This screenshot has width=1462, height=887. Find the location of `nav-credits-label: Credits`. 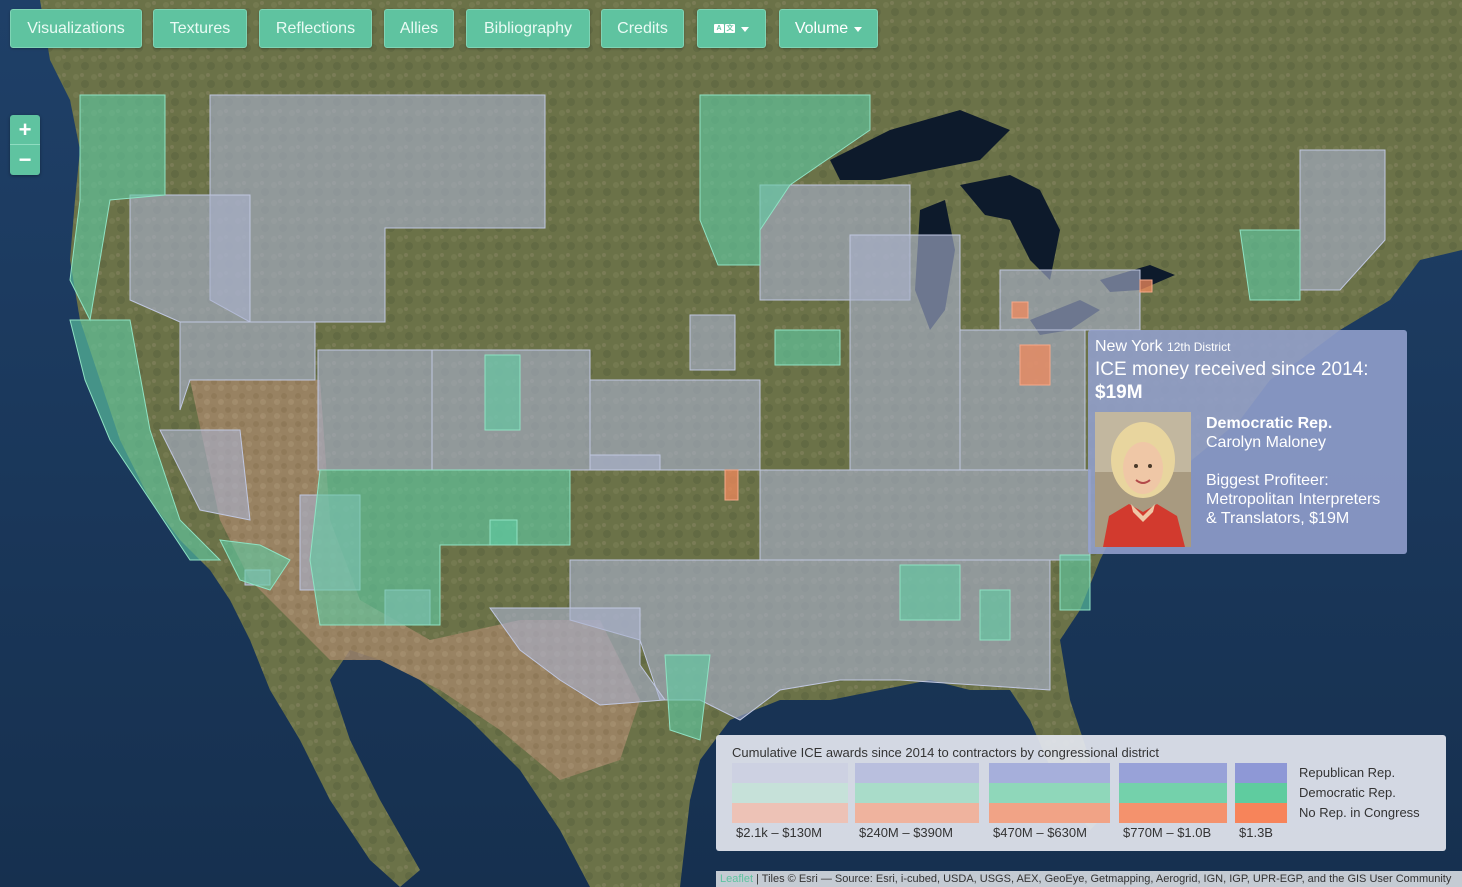

nav-credits-label: Credits is located at coordinates (642, 28).